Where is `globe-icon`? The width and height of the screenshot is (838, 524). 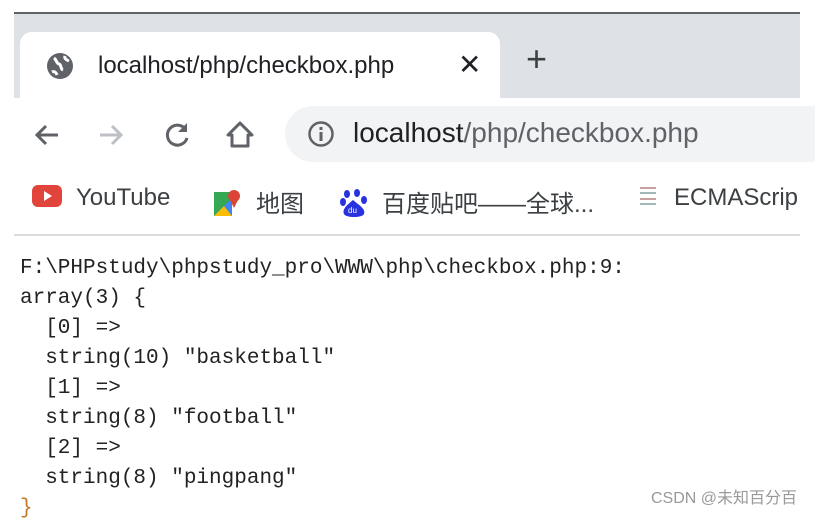
globe-icon is located at coordinates (60, 66).